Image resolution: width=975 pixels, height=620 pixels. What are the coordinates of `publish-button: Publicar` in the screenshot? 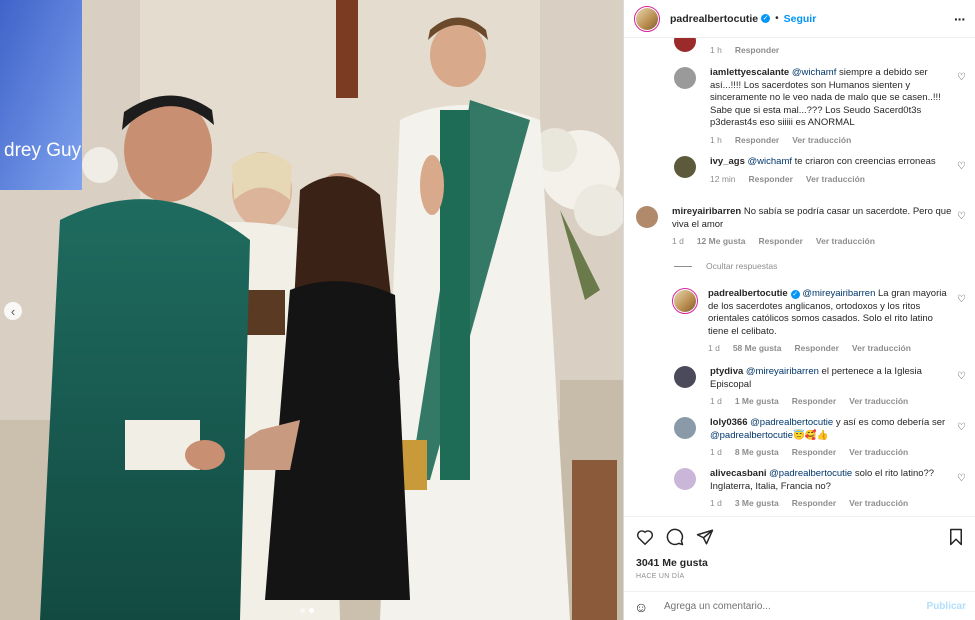 It's located at (946, 606).